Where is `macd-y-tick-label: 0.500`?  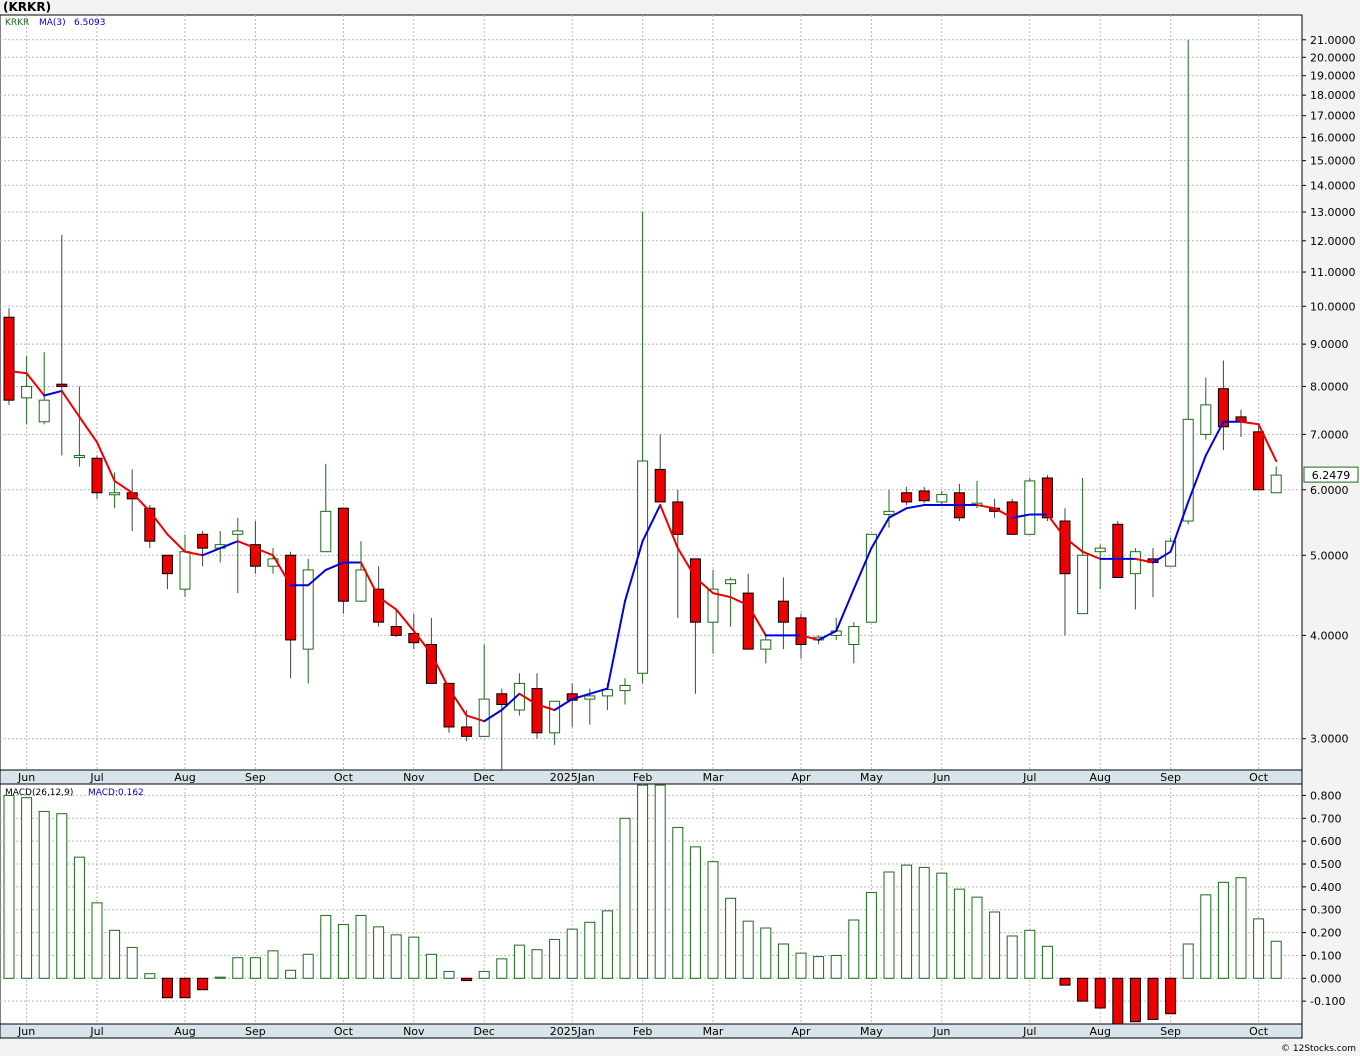 macd-y-tick-label: 0.500 is located at coordinates (1326, 864).